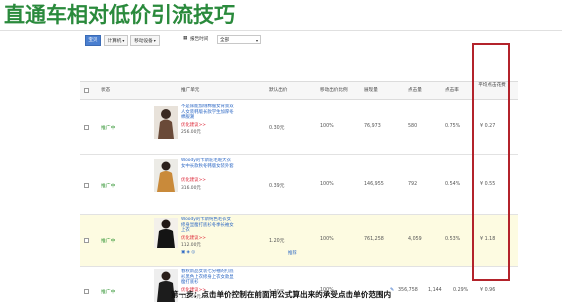 The image size is (562, 306). Describe the element at coordinates (415, 90) in the screenshot. I see `header-clicks: 点击量` at that location.